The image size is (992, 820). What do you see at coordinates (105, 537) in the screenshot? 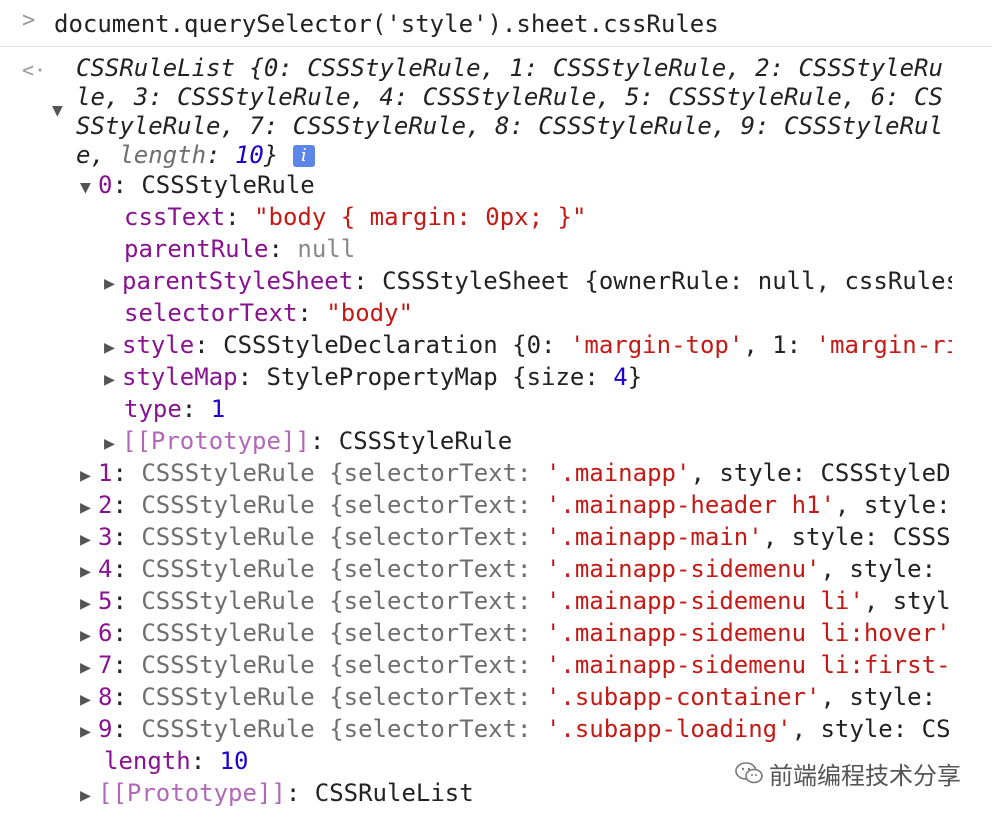
I see `rule-index: 3` at bounding box center [105, 537].